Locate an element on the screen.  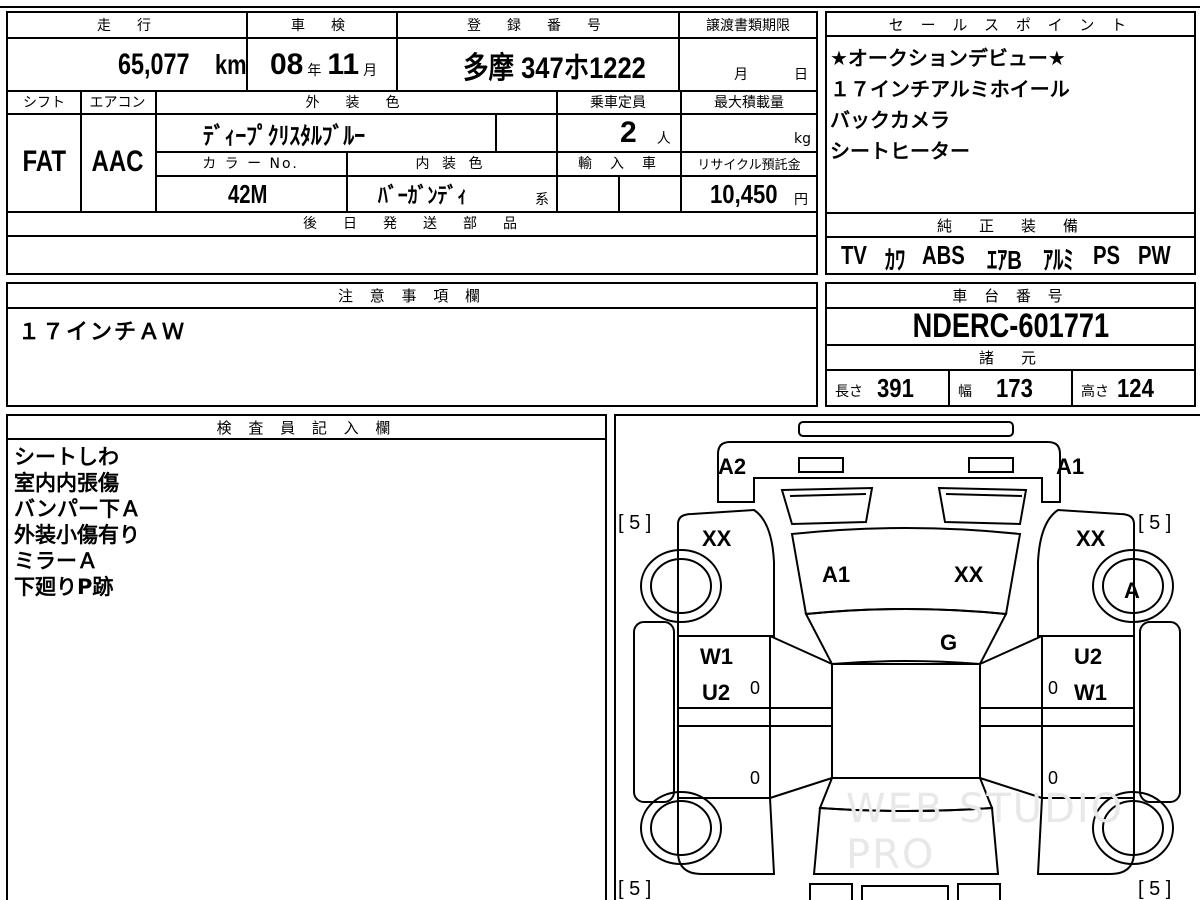
inspector-line: 室内内張傷 is located at coordinates (66, 483).